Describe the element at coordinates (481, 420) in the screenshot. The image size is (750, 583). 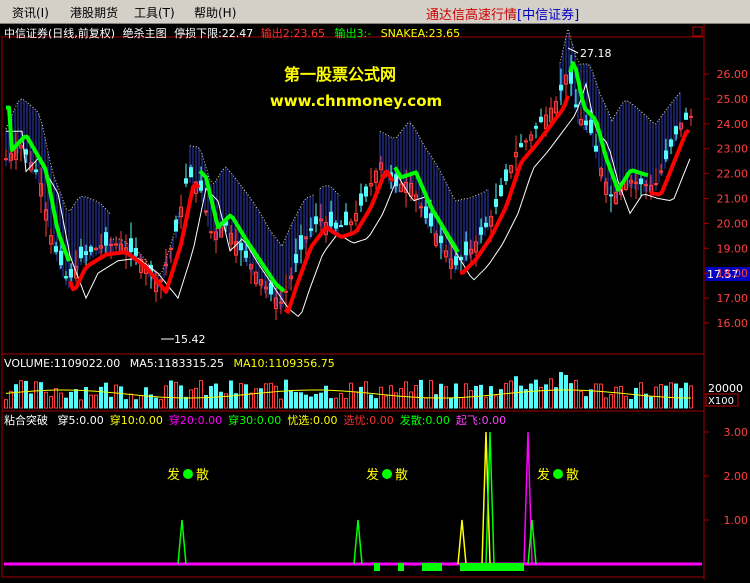
I see `signal-item: 起飞:0.00` at that location.